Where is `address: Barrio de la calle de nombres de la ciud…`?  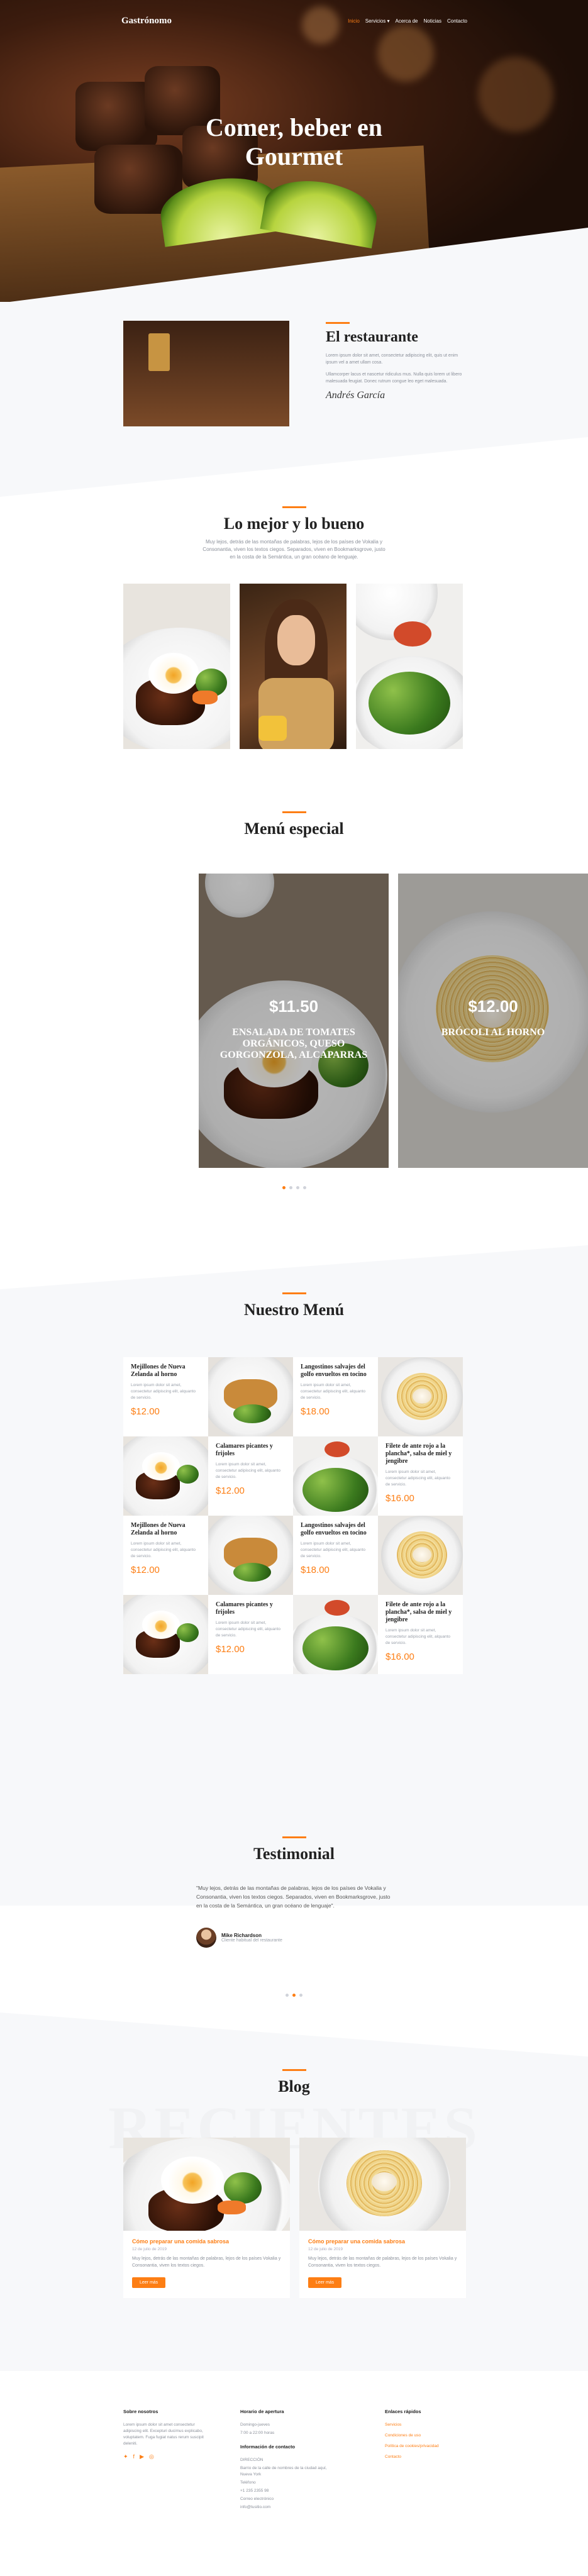 address: Barrio de la calle de nombres de la ciud… is located at coordinates (283, 2471).